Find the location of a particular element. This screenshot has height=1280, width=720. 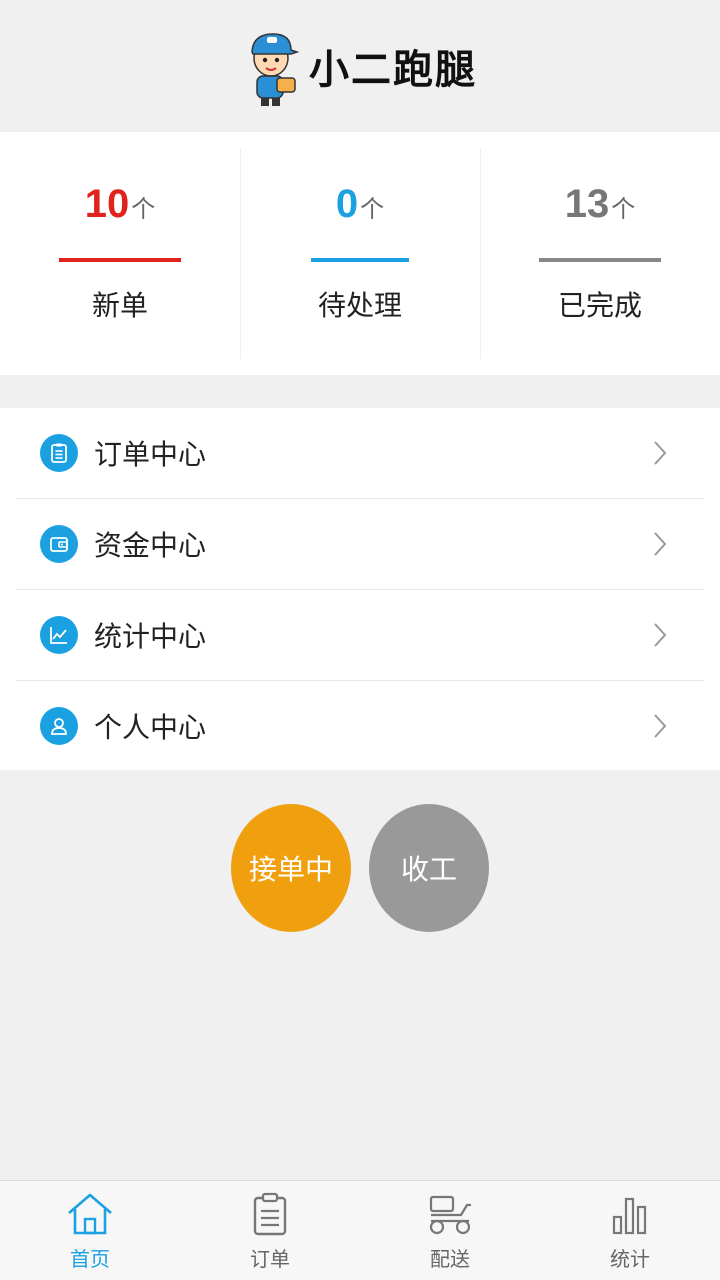

logo: 小二跑腿 is located at coordinates (360, 66).